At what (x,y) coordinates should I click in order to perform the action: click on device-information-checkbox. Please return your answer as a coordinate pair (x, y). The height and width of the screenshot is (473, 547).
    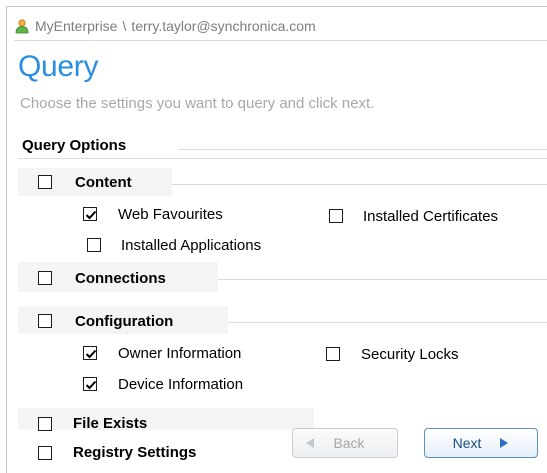
    Looking at the image, I should click on (90, 384).